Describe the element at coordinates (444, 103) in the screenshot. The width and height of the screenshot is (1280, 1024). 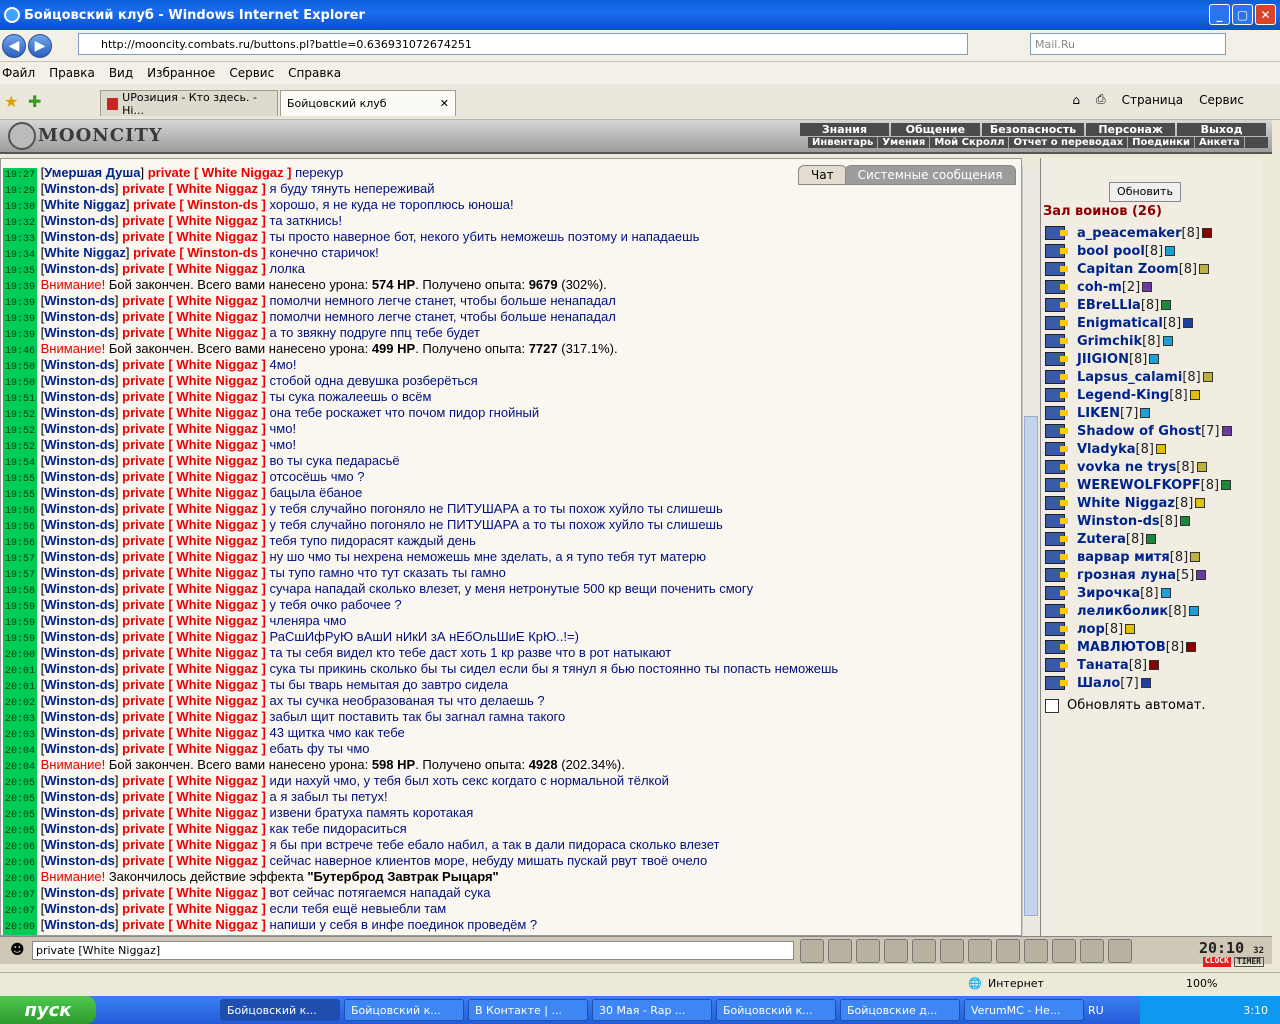
I see `tab-close-icon: ✕` at that location.